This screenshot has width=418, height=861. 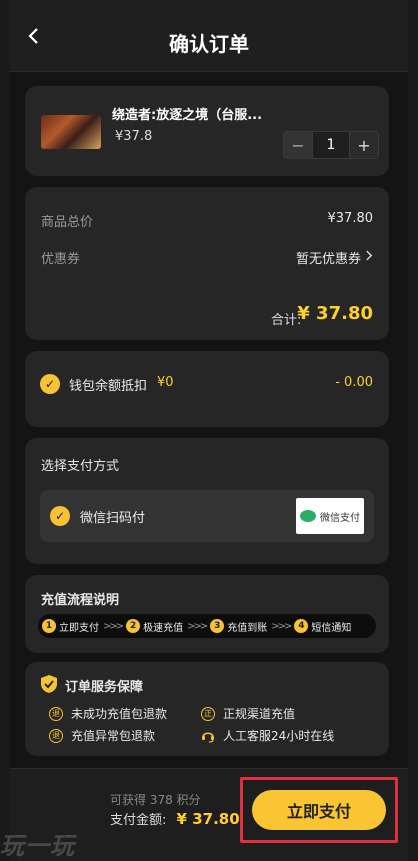 What do you see at coordinates (155, 800) in the screenshot?
I see `points-earned: 可获得 378 积分` at bounding box center [155, 800].